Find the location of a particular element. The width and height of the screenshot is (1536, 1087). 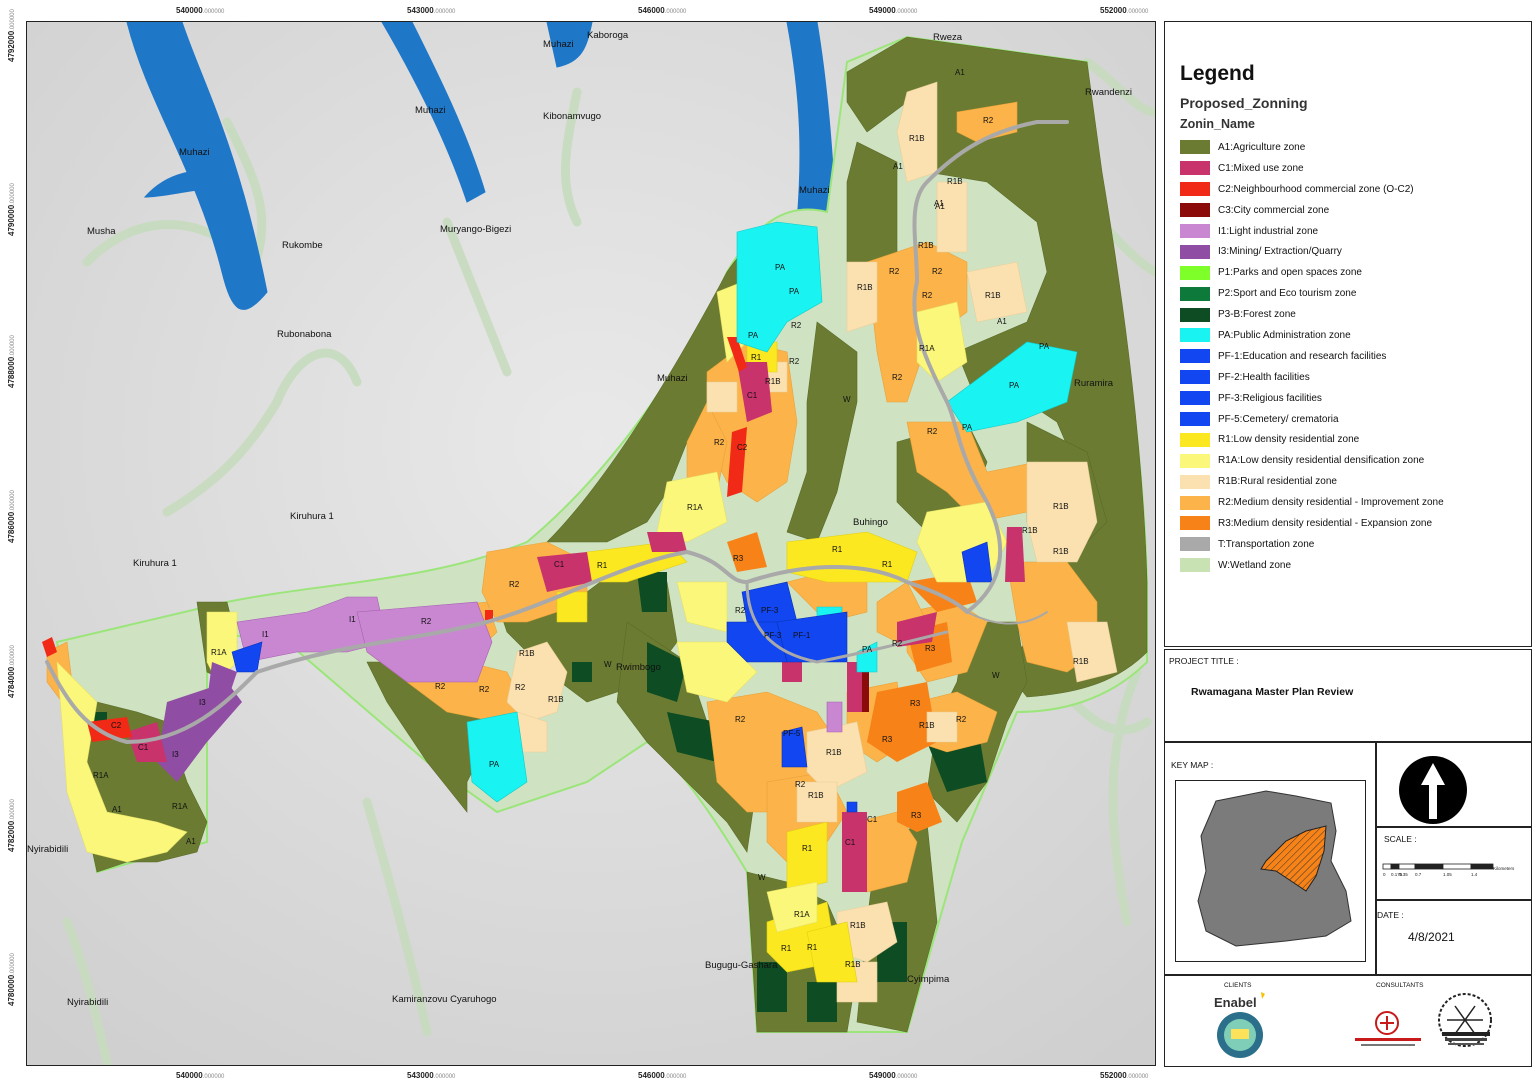

zone-code-label: C2 is located at coordinates (742, 447).